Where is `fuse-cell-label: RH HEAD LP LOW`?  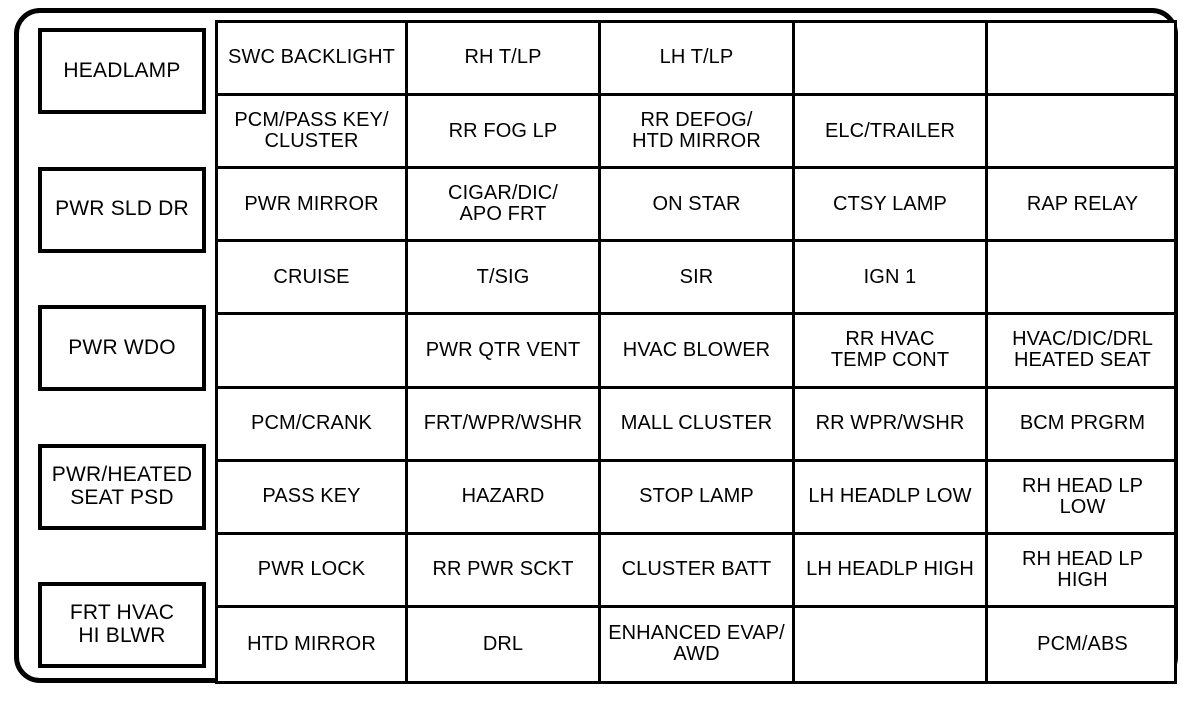
fuse-cell-label: RH HEAD LP LOW is located at coordinates (1082, 496).